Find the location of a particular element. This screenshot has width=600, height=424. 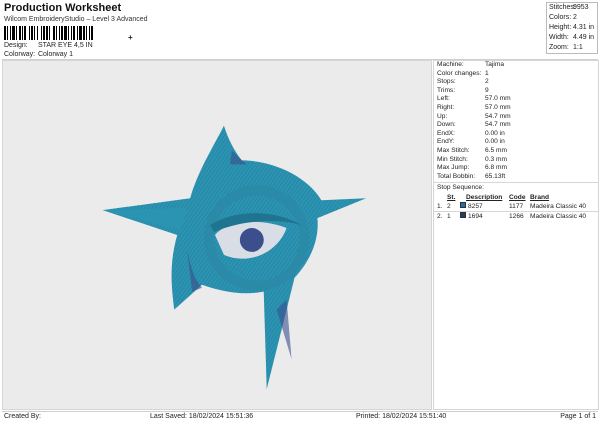

col-description: Description is located at coordinates (484, 197).